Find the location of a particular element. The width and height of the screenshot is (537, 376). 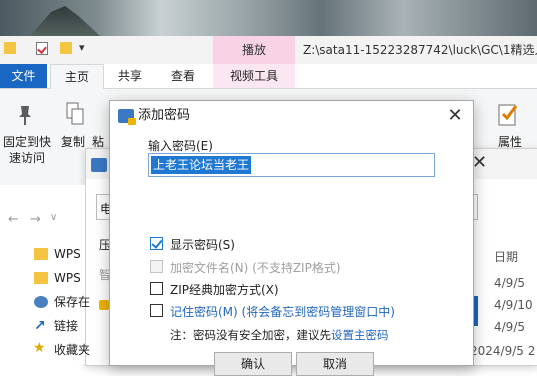

encrypt-filenames-checkbox is located at coordinates (156, 266).